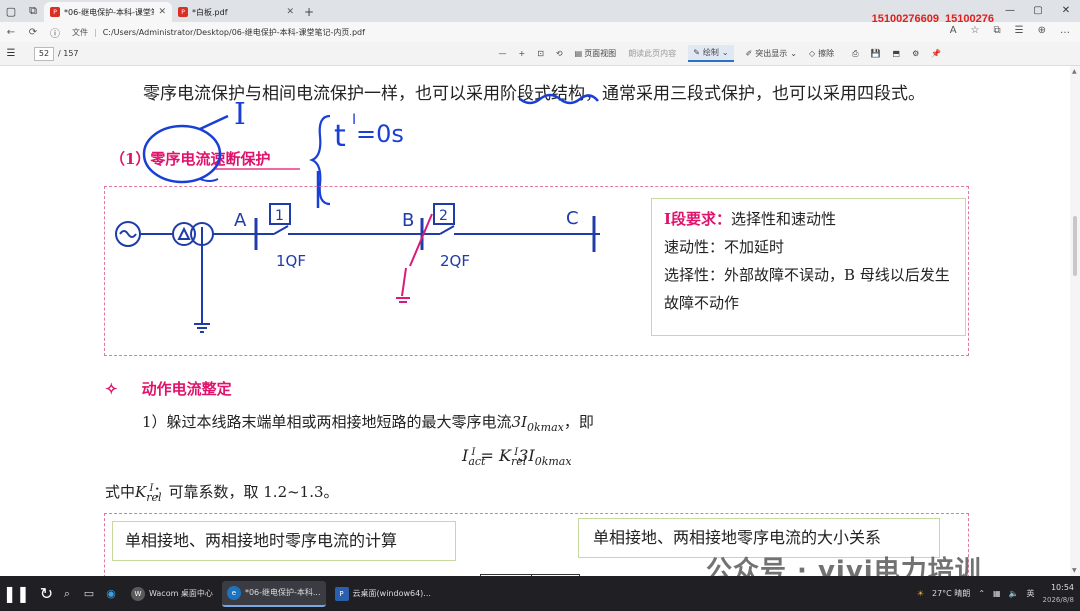 Image resolution: width=1080 pixels, height=611 pixels. What do you see at coordinates (16, 593) in the screenshot?
I see `pause-icon: ❚❚` at bounding box center [16, 593].